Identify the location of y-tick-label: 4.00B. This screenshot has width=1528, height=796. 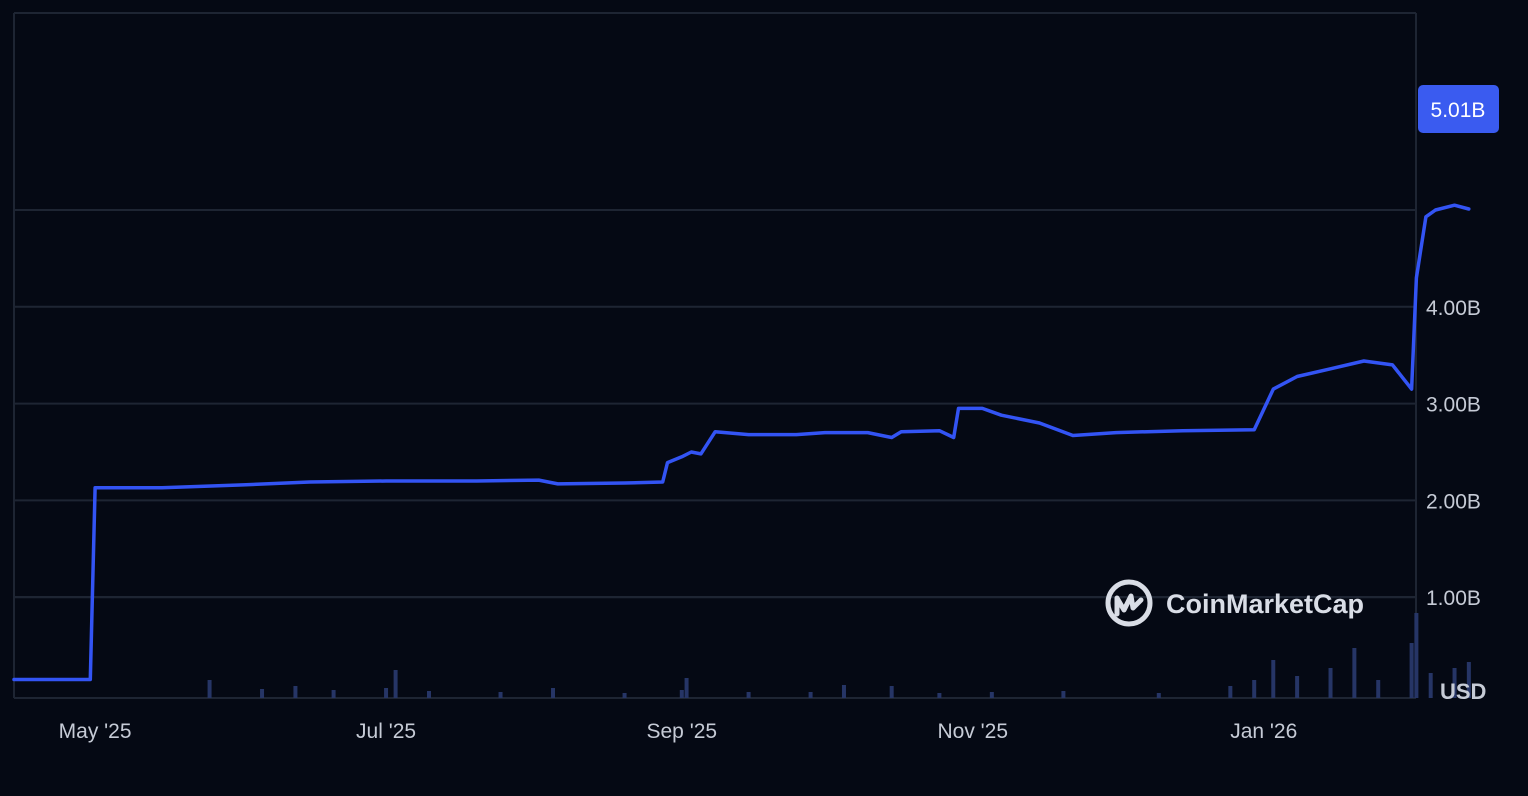
(1453, 308).